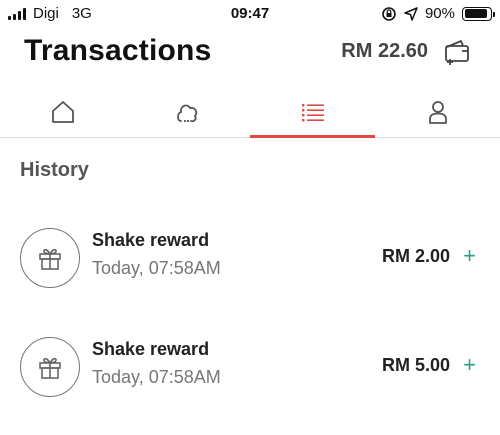  I want to click on battery-percent: 90%, so click(439, 13).